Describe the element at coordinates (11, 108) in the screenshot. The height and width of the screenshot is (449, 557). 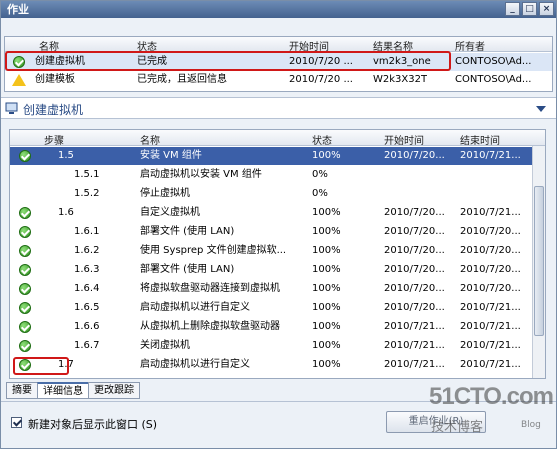
I see `computer-icon` at that location.